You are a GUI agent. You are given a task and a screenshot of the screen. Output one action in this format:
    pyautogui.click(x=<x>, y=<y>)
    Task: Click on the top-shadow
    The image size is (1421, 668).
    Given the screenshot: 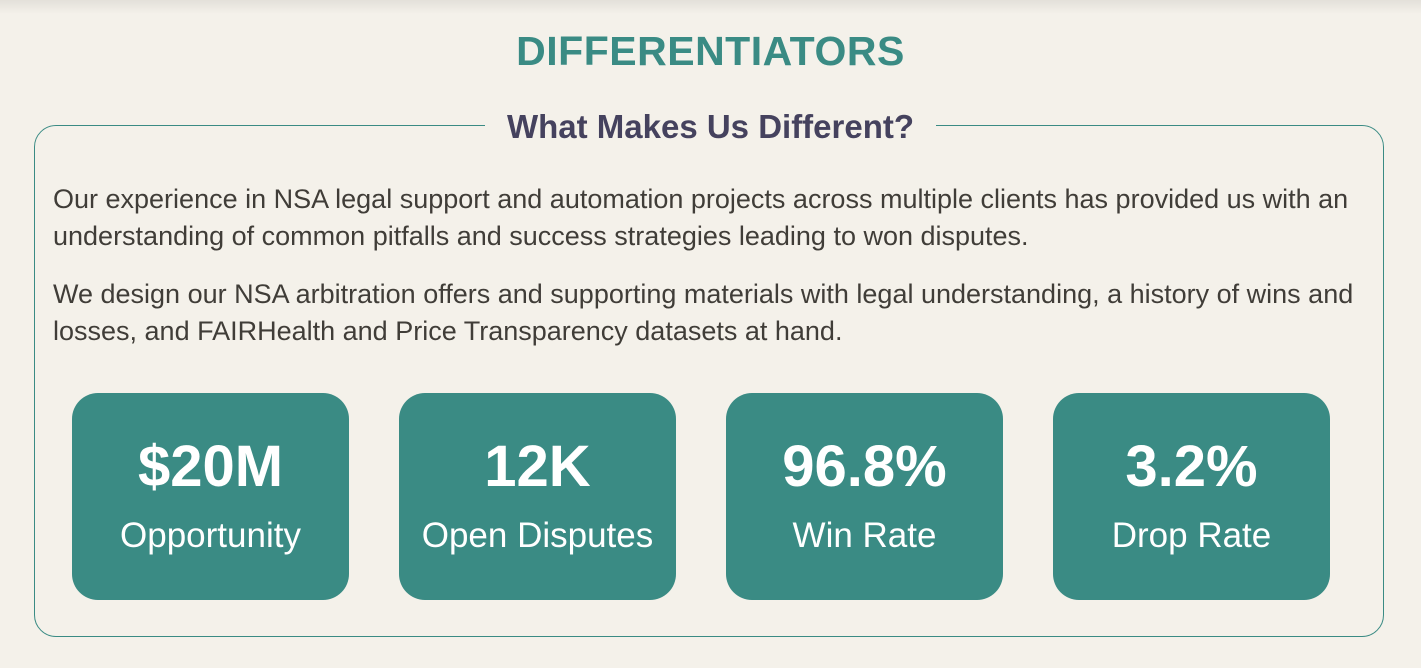 What is the action you would take?
    pyautogui.click(x=710, y=7)
    